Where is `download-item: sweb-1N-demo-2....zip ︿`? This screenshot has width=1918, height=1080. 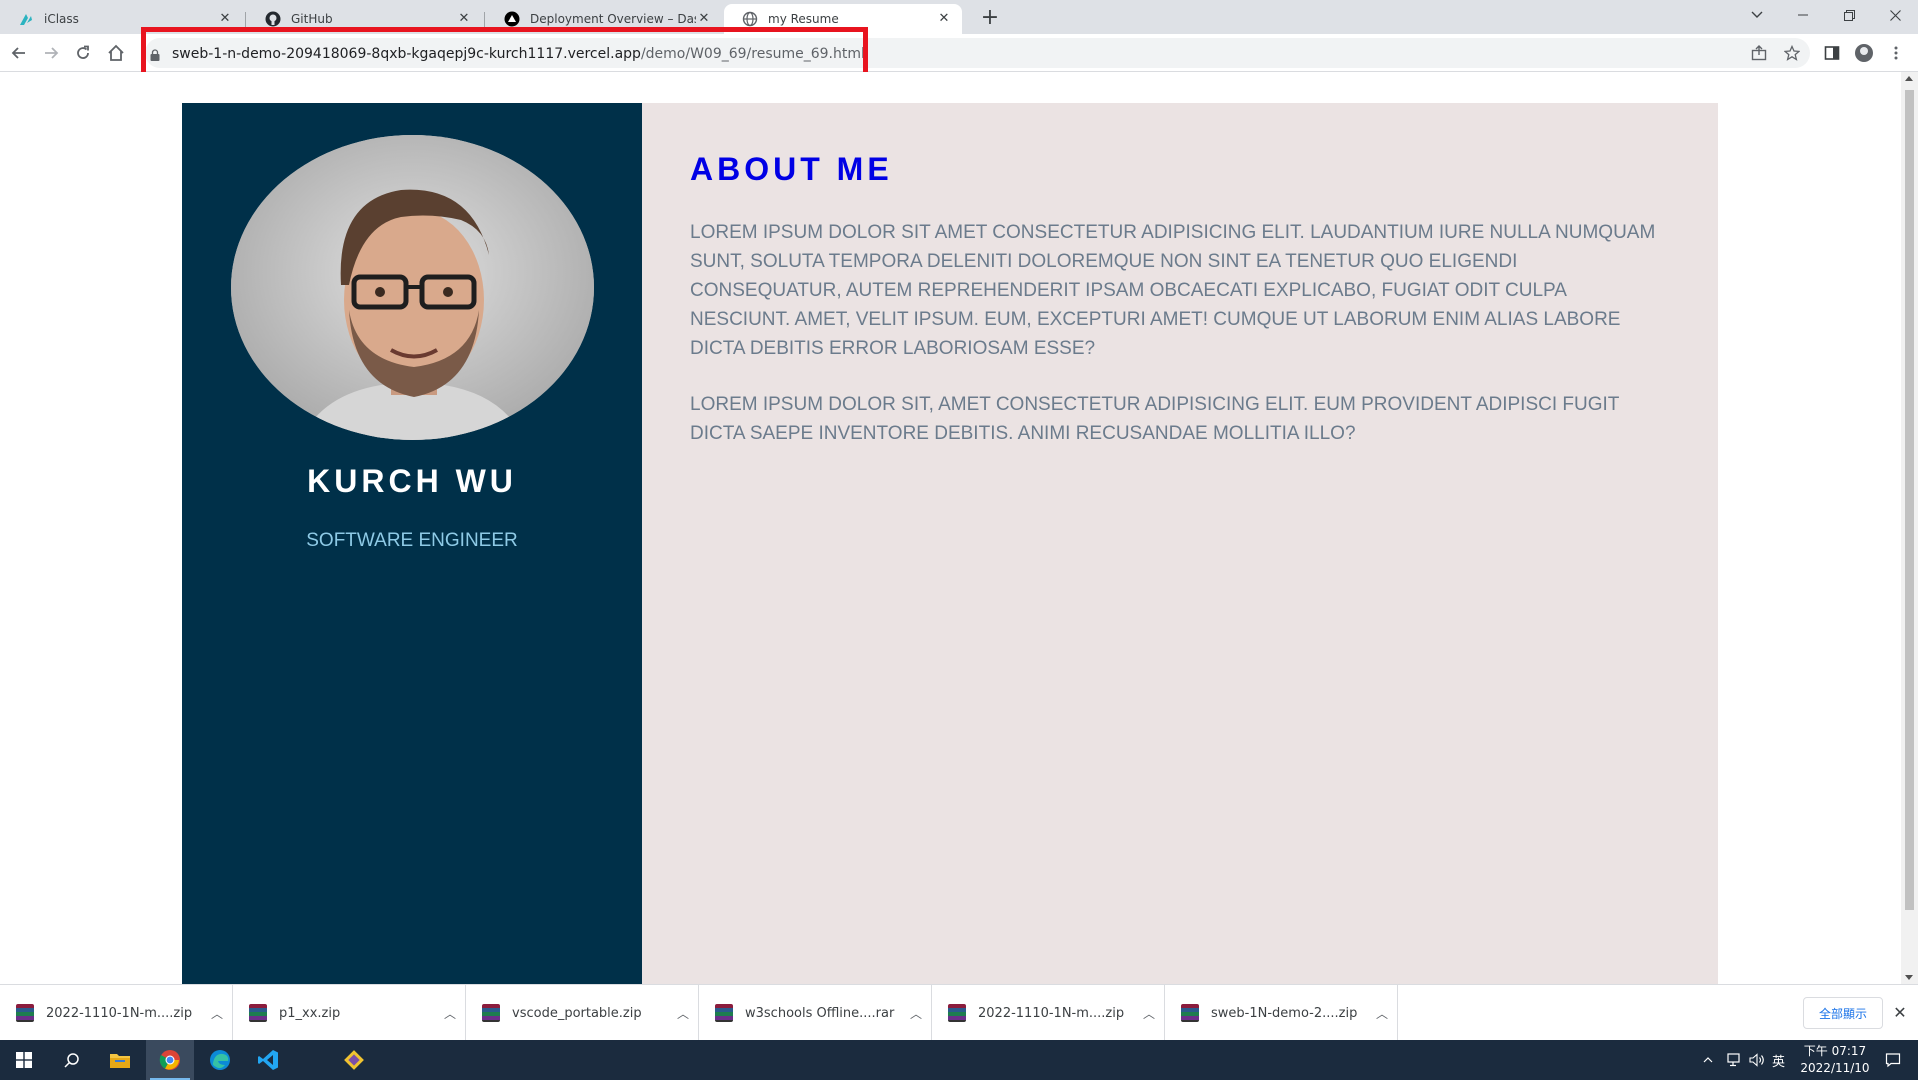
download-item: sweb-1N-demo-2....zip ︿ is located at coordinates (1281, 1013).